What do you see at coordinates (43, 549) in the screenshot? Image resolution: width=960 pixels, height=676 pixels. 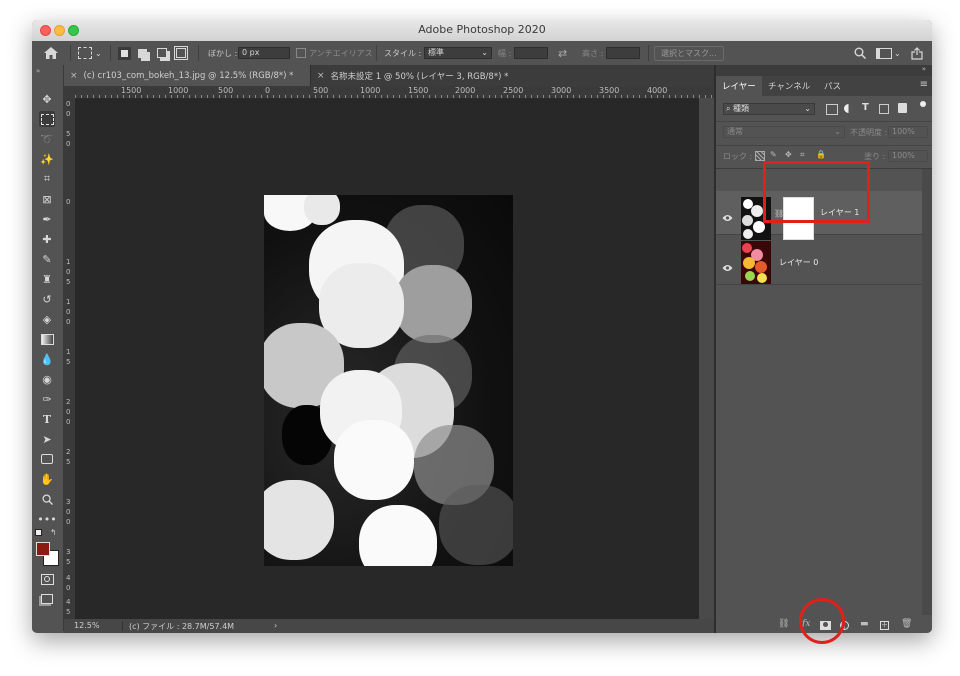 I see `foreground-color-swatch` at bounding box center [43, 549].